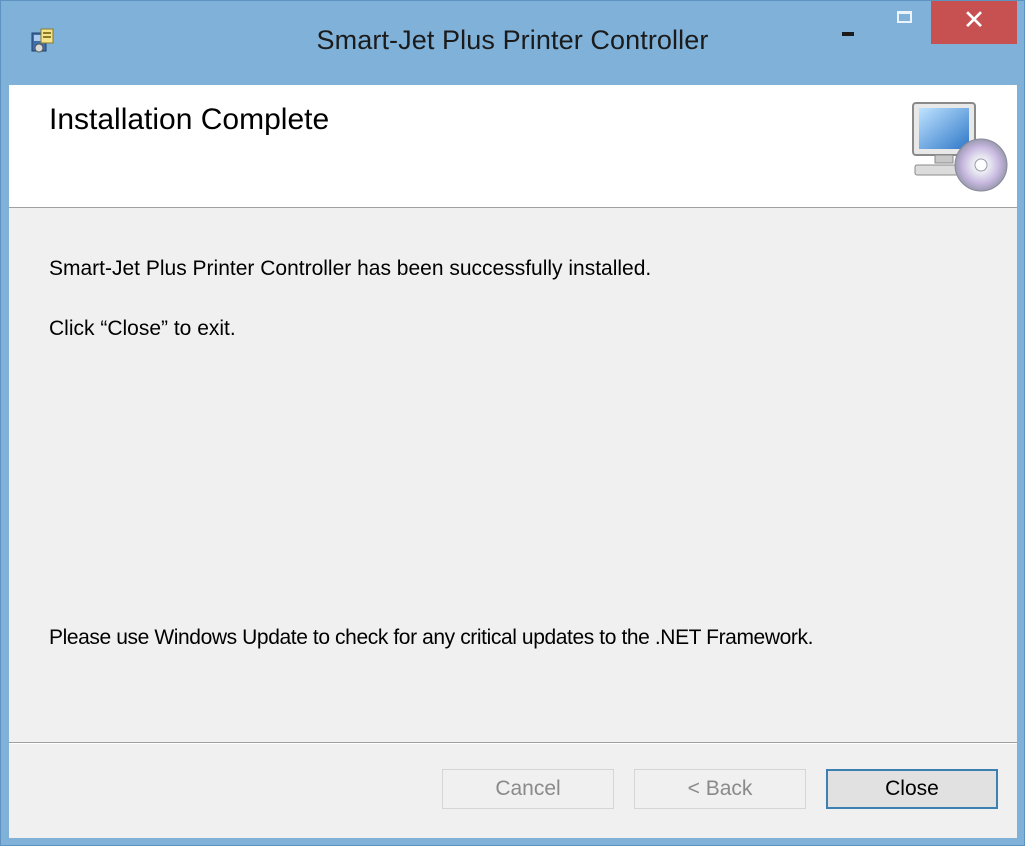  I want to click on minimize-button, so click(848, 22).